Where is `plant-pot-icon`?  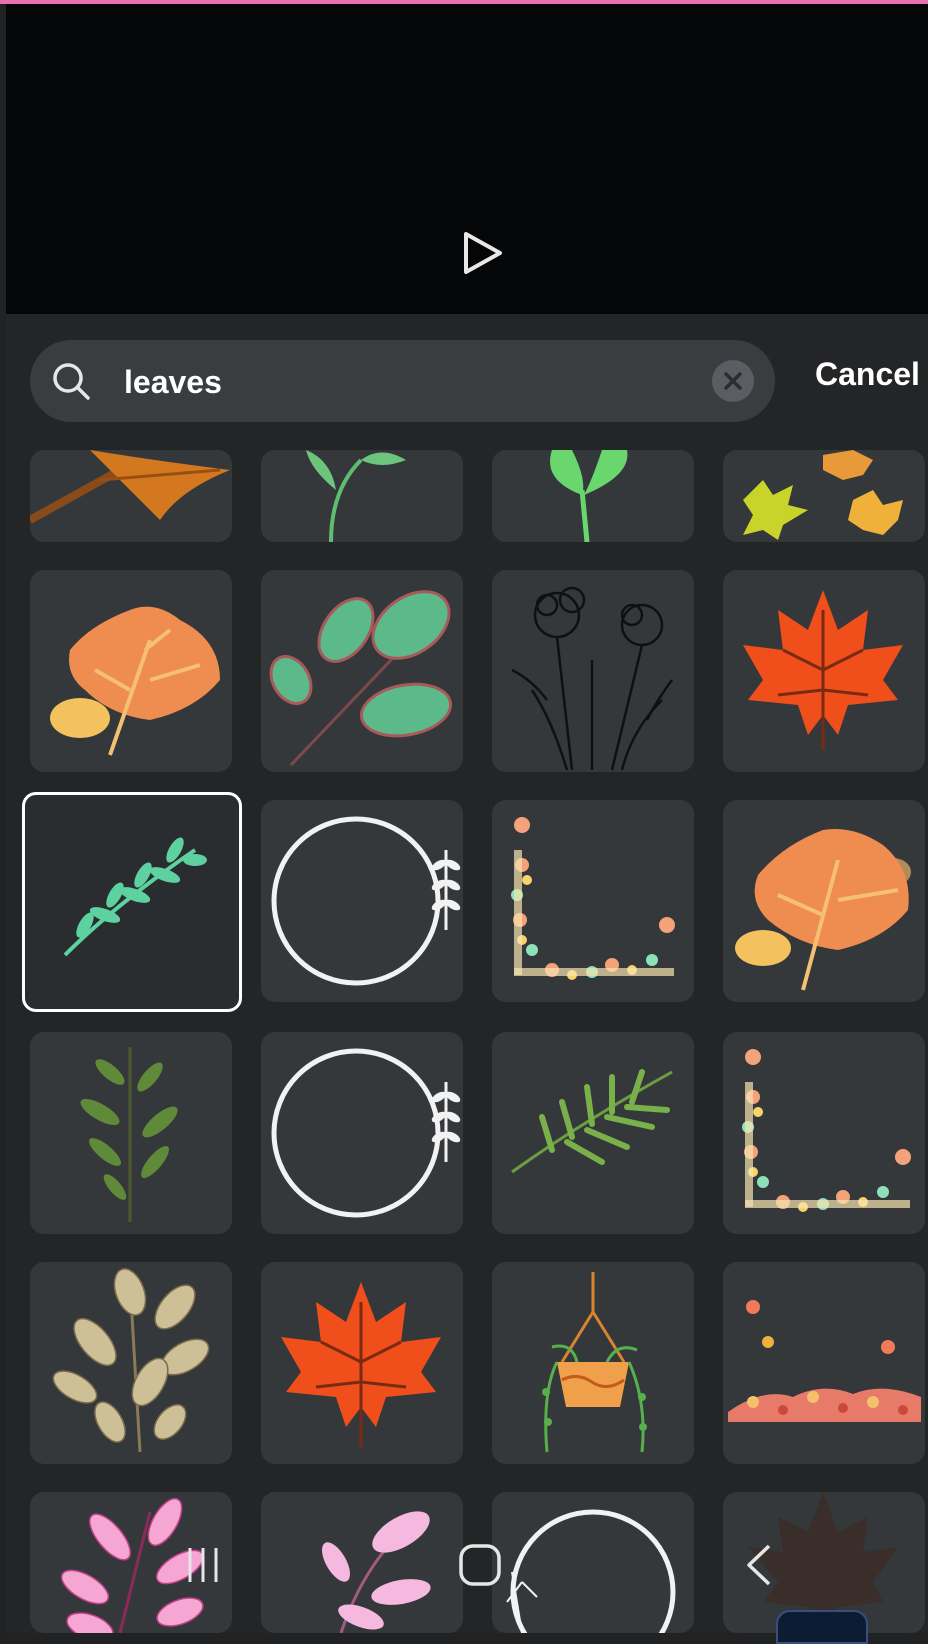
plant-pot-icon is located at coordinates (594, 1362).